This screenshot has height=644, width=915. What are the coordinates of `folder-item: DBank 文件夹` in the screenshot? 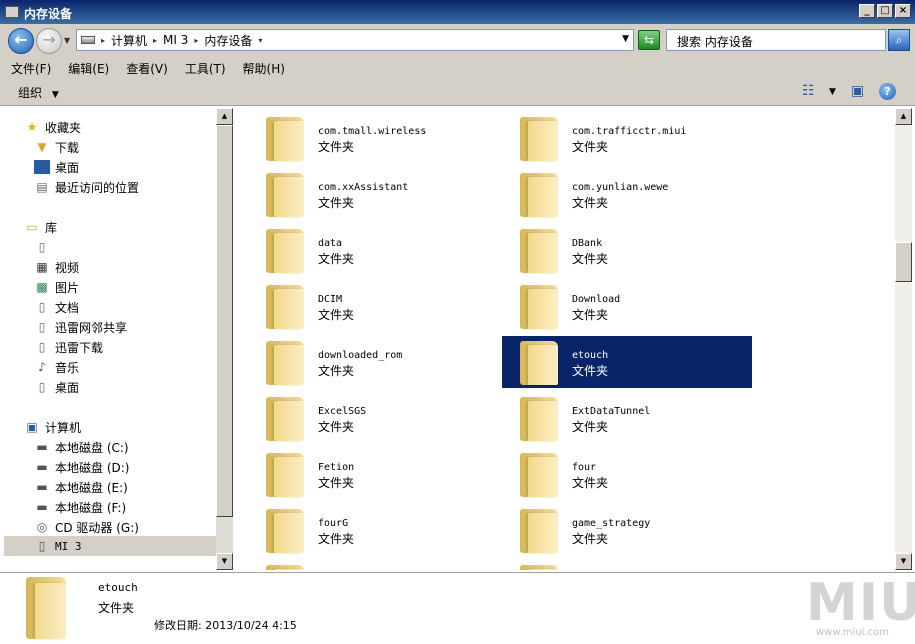 It's located at (627, 250).